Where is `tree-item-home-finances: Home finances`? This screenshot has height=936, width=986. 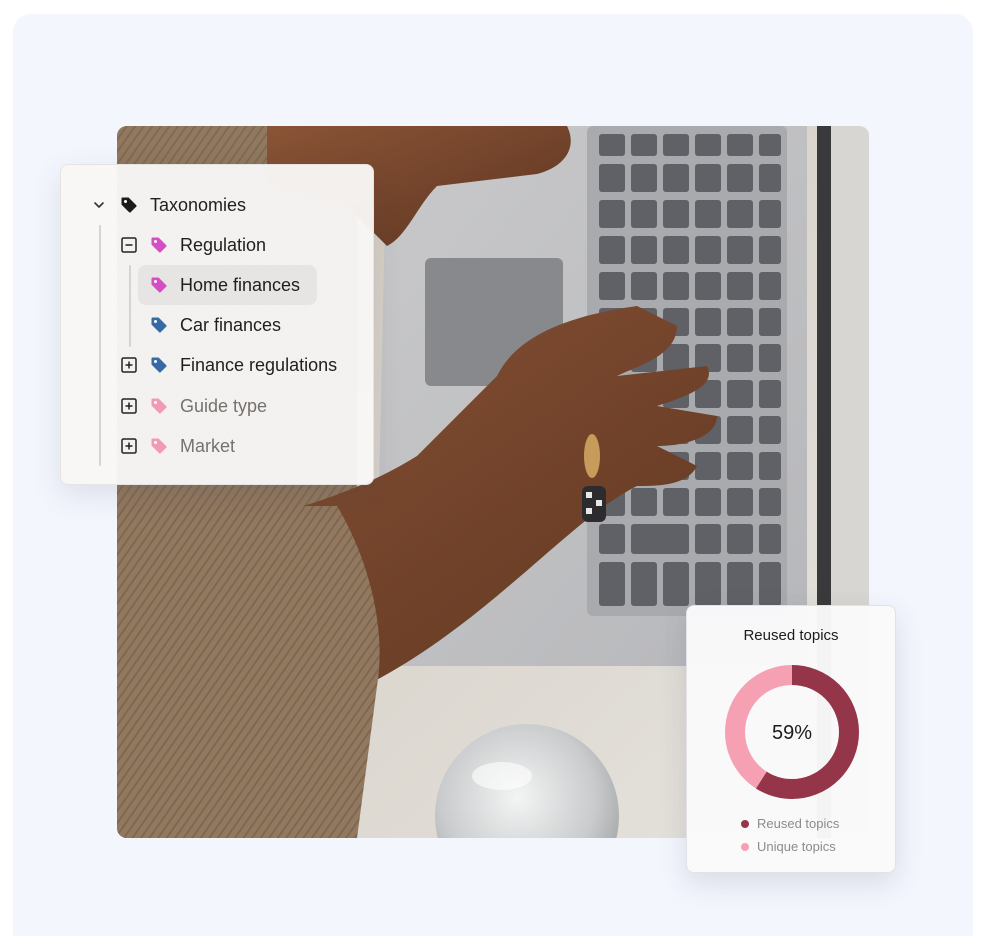 tree-item-home-finances: Home finances is located at coordinates (227, 285).